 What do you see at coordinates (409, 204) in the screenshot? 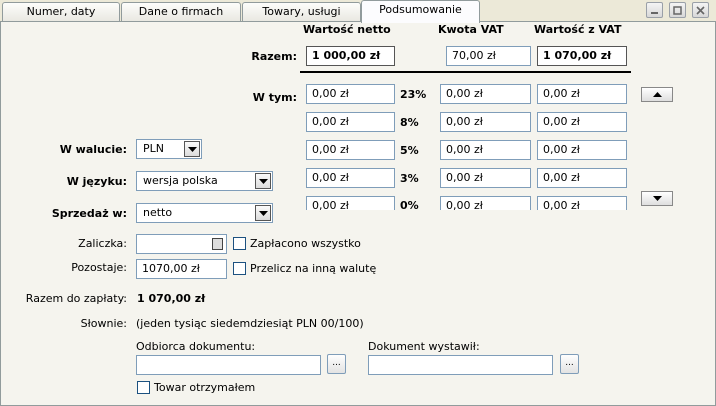
I see `rate-pct-label: 0%` at bounding box center [409, 204].